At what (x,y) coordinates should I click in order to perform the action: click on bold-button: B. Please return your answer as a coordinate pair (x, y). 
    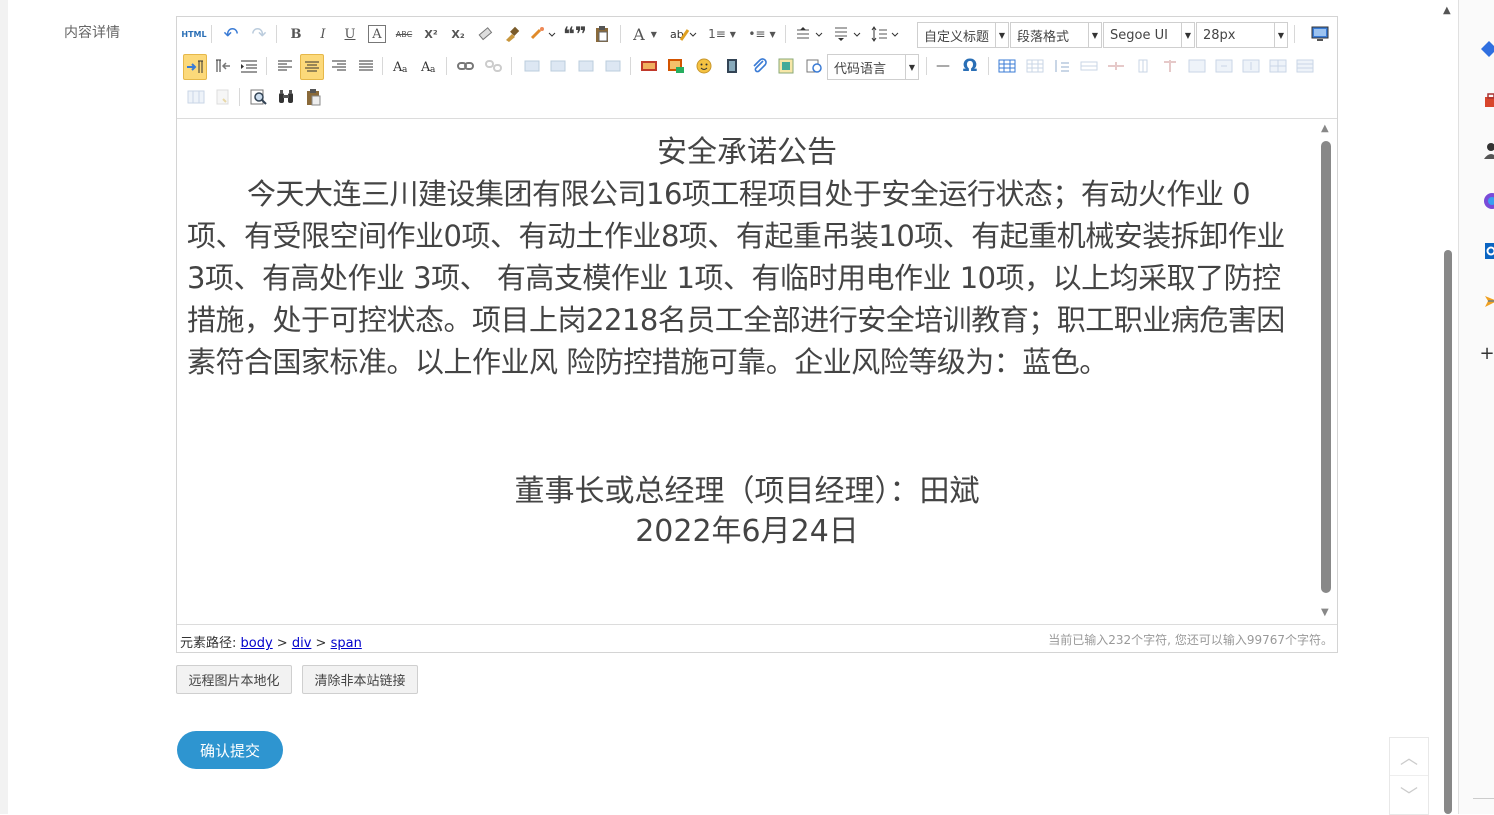
    Looking at the image, I should click on (296, 34).